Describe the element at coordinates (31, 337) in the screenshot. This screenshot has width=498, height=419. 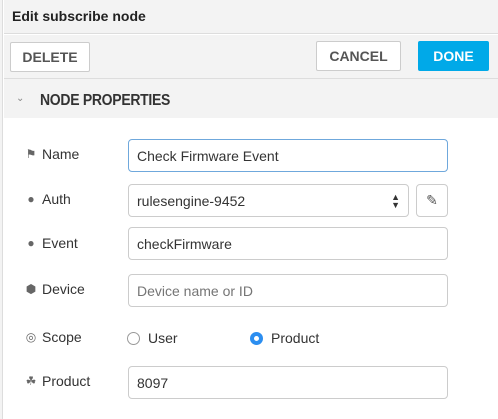
I see `target-icon: ◎` at that location.